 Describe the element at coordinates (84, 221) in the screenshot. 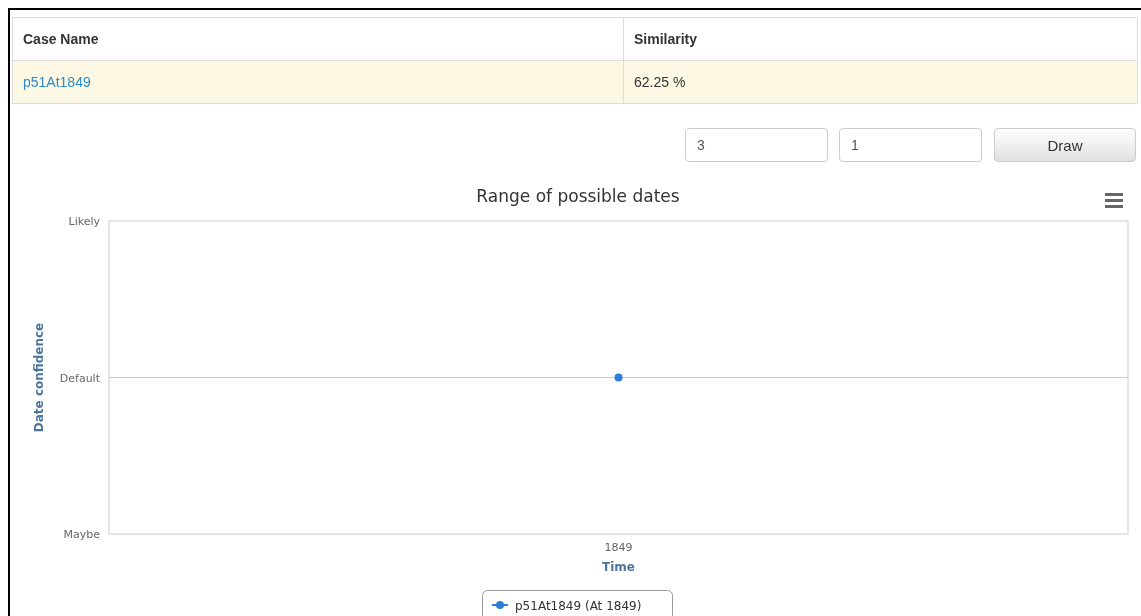

I see `tick-label: Likely` at that location.